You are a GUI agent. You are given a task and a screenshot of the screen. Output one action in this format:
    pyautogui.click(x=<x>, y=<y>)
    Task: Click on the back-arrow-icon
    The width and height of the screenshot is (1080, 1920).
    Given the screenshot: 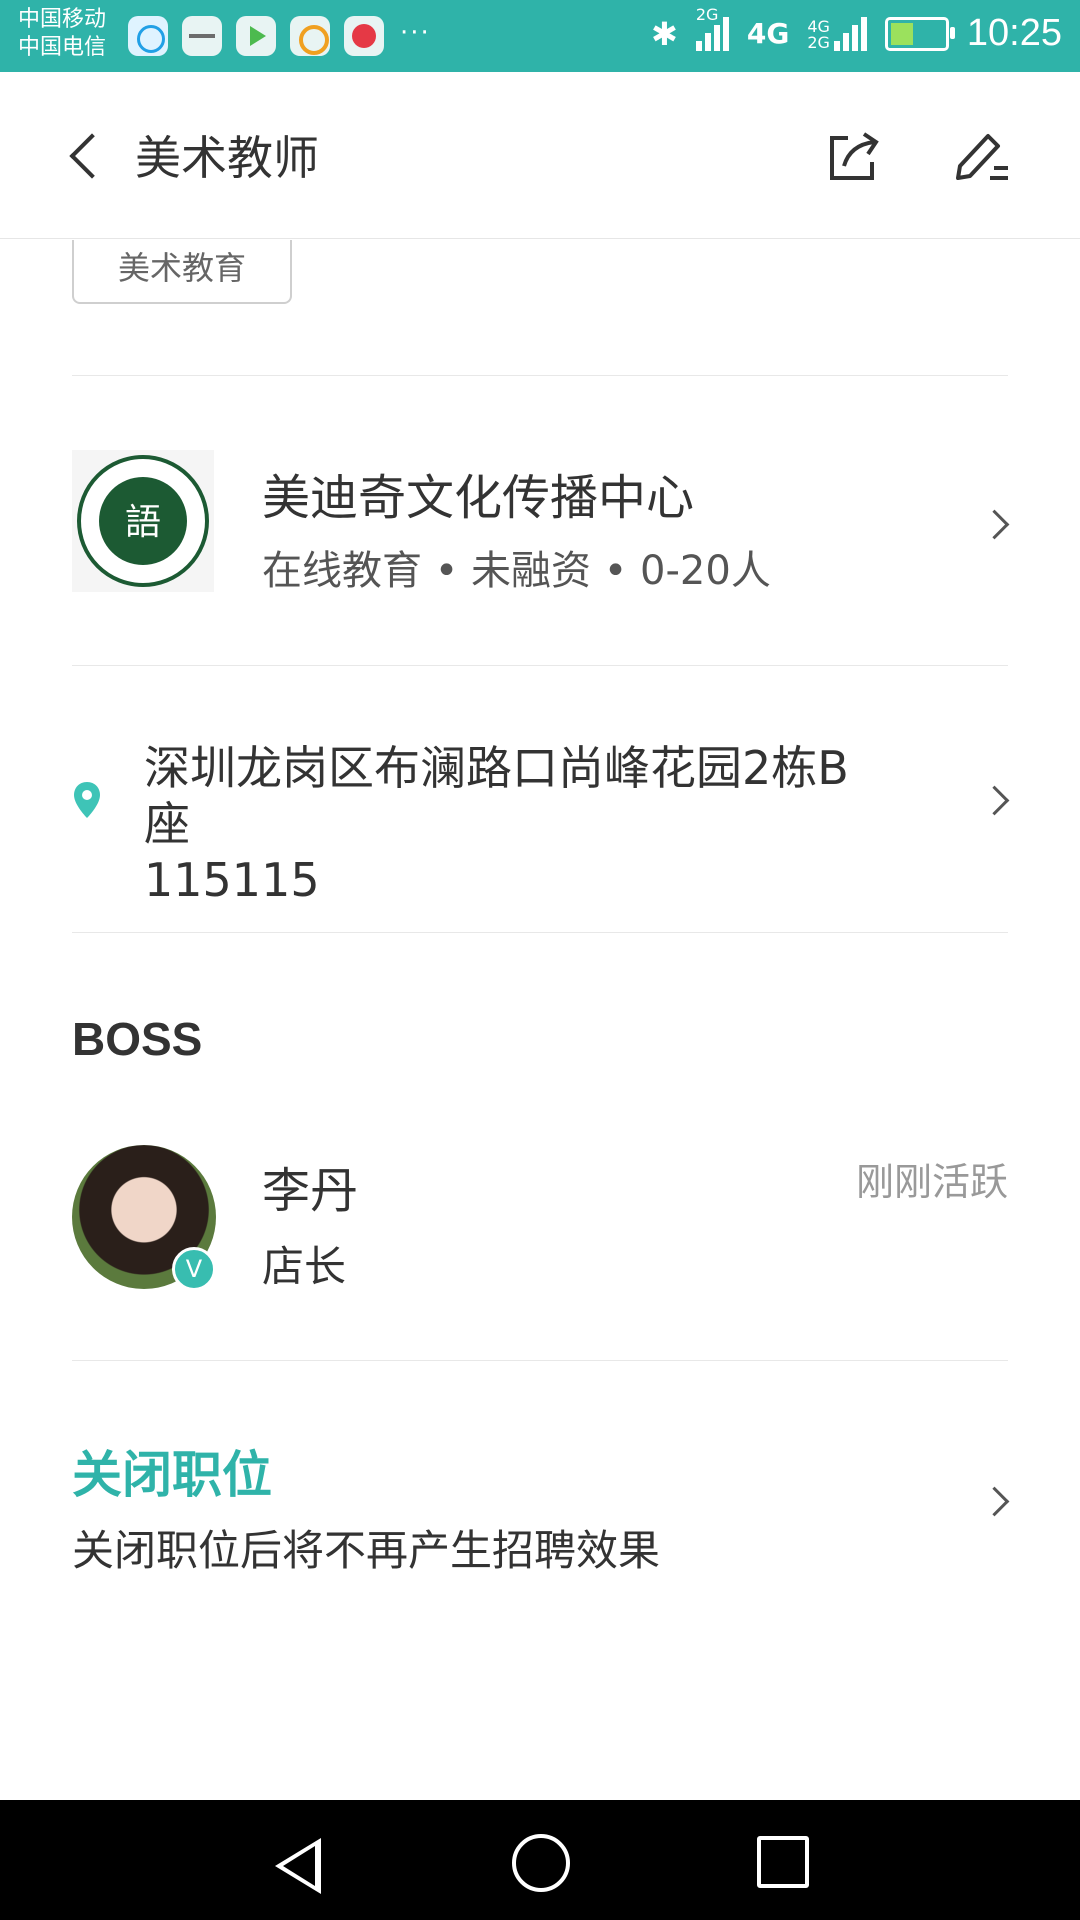 What is the action you would take?
    pyautogui.click(x=83, y=155)
    